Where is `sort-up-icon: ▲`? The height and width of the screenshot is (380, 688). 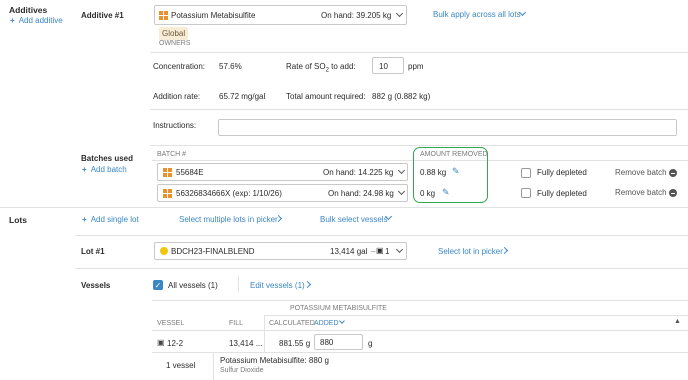
sort-up-icon: ▲ is located at coordinates (677, 321).